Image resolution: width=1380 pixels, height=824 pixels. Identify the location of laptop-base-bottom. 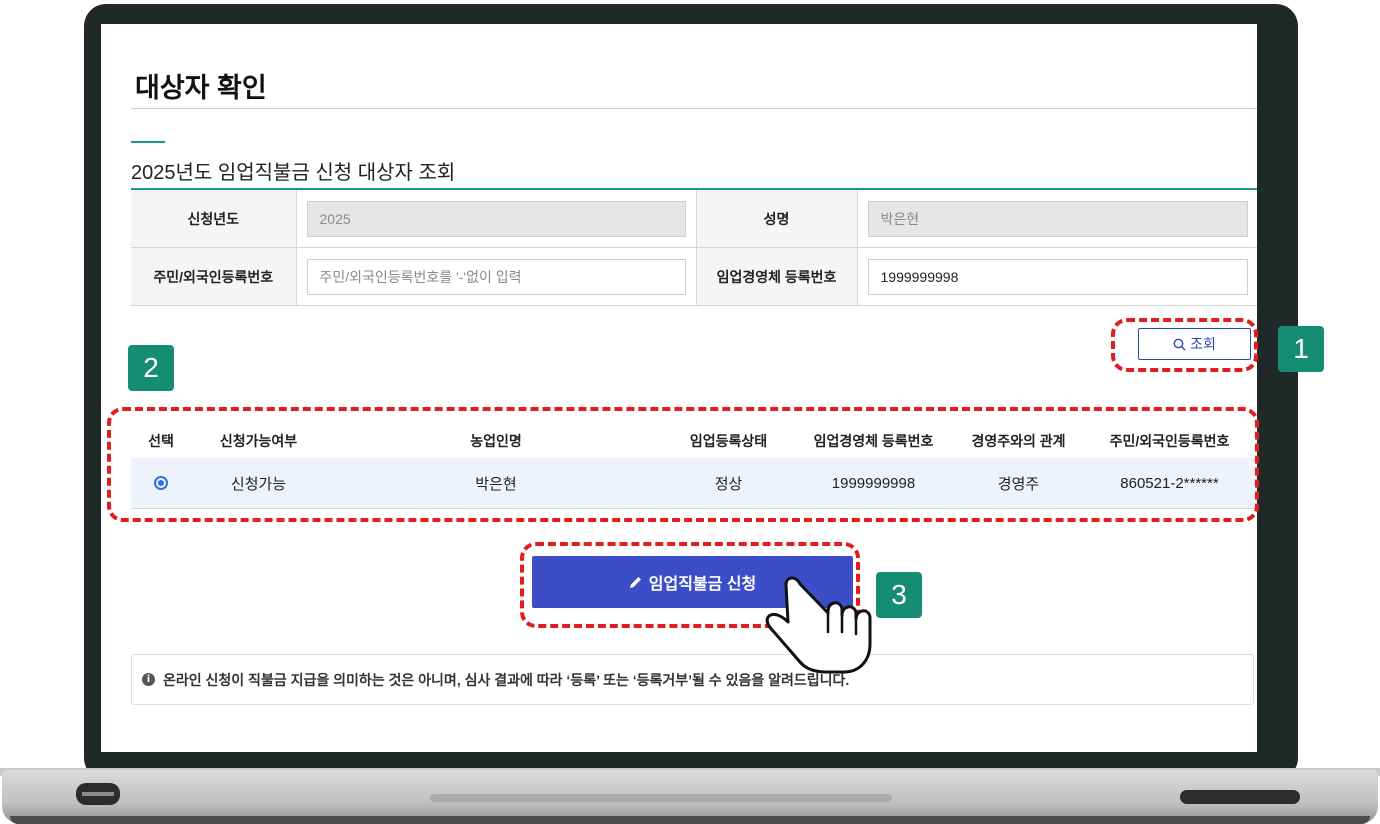
(690, 820).